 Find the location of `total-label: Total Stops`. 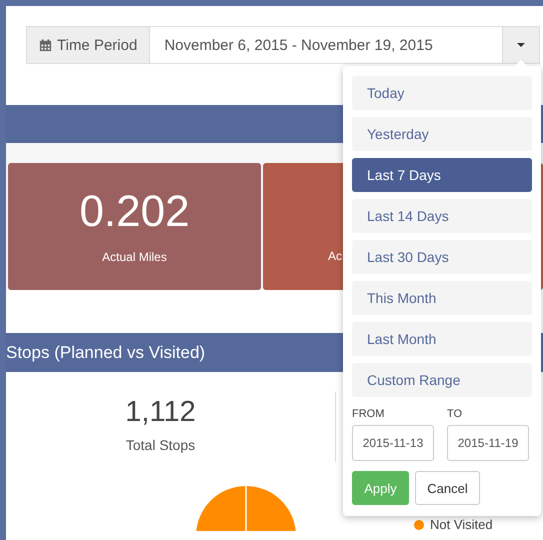

total-label: Total Stops is located at coordinates (161, 445).